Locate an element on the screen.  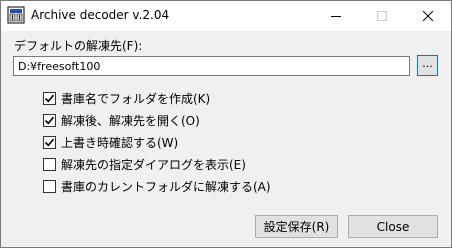
option-confirm-overwrite: 上書き時確認する(W) is located at coordinates (110, 142).